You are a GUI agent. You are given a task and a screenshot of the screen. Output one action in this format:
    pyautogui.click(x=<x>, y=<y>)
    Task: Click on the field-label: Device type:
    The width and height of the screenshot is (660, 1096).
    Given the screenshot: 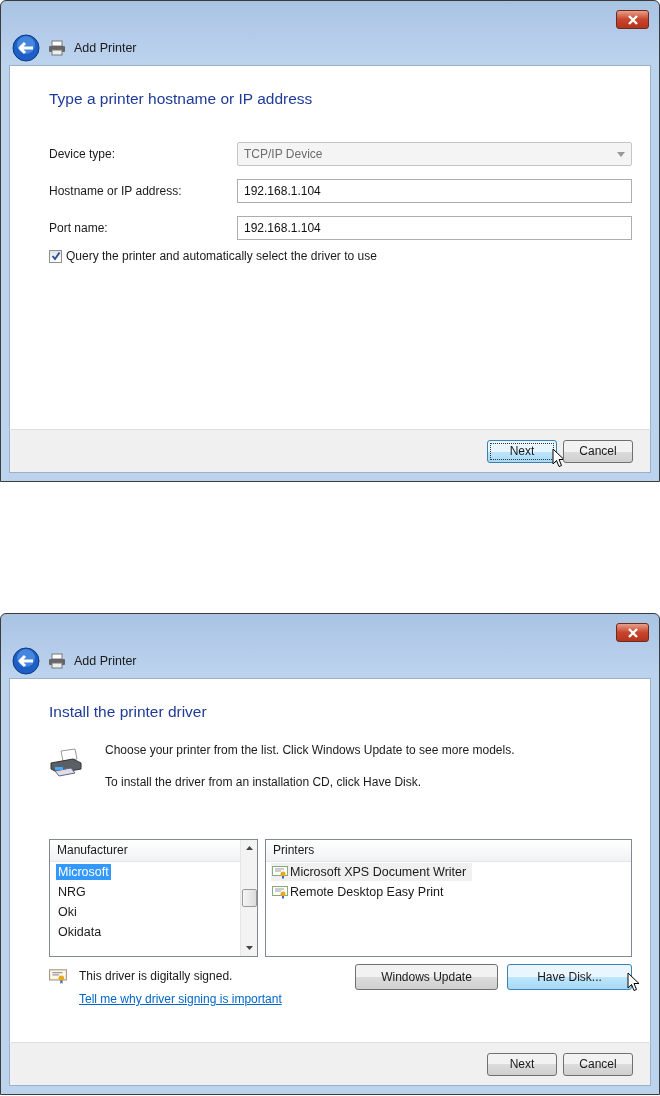 What is the action you would take?
    pyautogui.click(x=83, y=154)
    